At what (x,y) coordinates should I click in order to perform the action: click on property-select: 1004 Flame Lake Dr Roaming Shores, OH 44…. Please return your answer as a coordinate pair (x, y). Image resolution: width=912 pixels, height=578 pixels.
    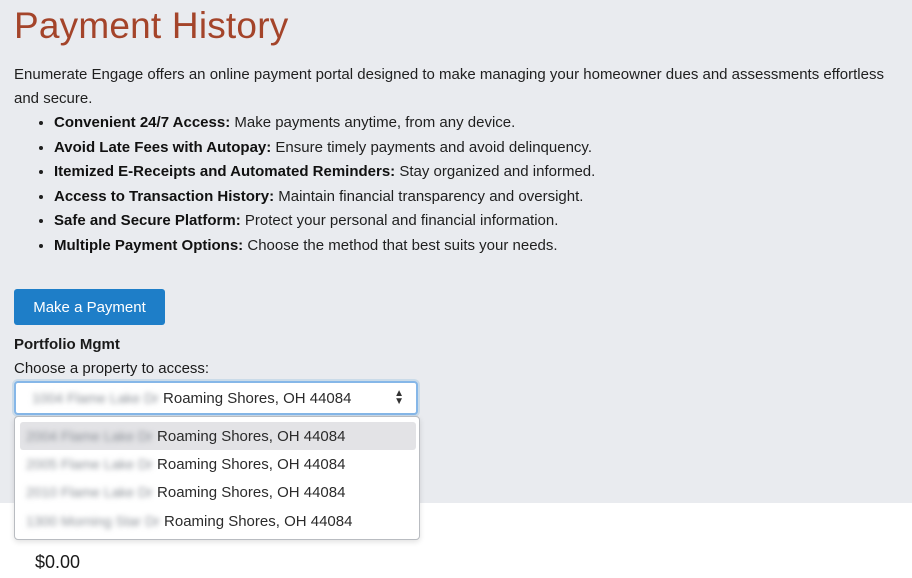
    Looking at the image, I should click on (216, 398).